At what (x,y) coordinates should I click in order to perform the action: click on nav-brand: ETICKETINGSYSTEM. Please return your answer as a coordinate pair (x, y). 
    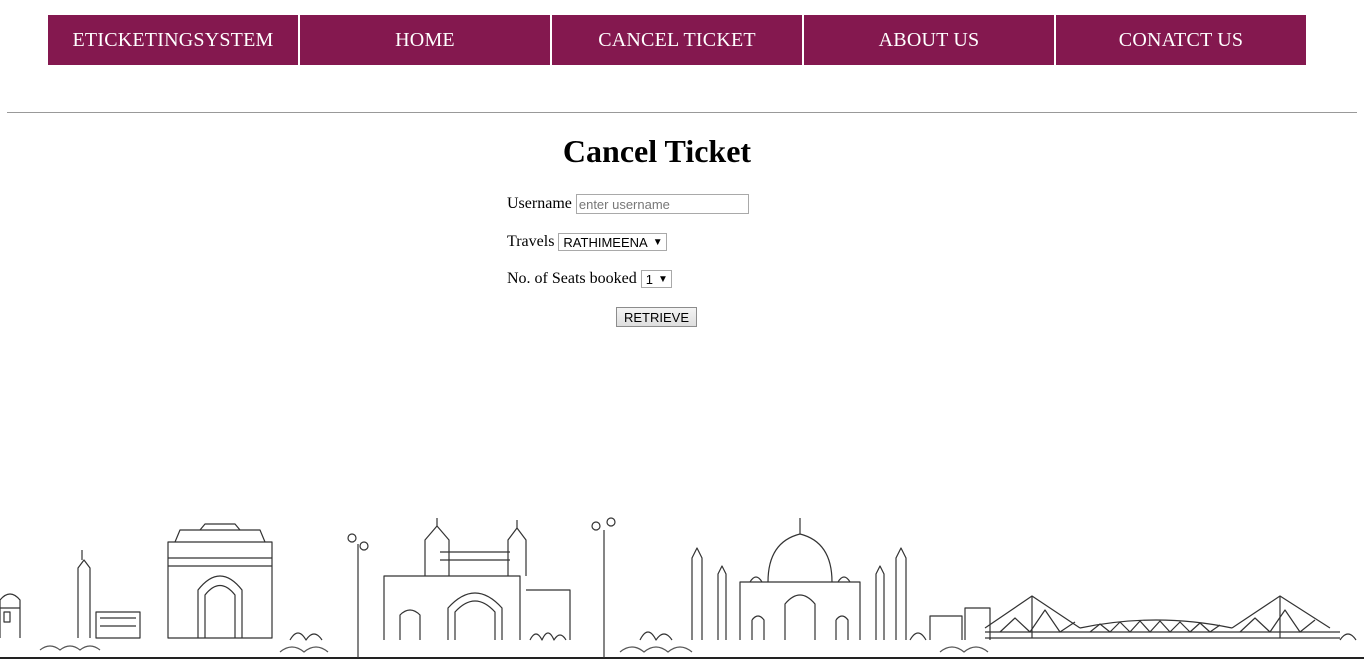
    Looking at the image, I should click on (173, 40).